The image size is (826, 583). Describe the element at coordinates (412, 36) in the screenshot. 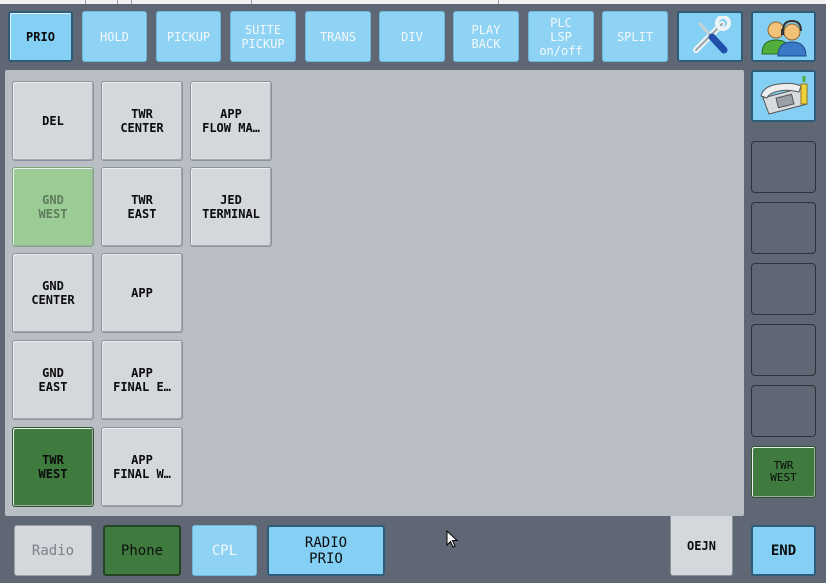

I see `div-button: DIV` at that location.